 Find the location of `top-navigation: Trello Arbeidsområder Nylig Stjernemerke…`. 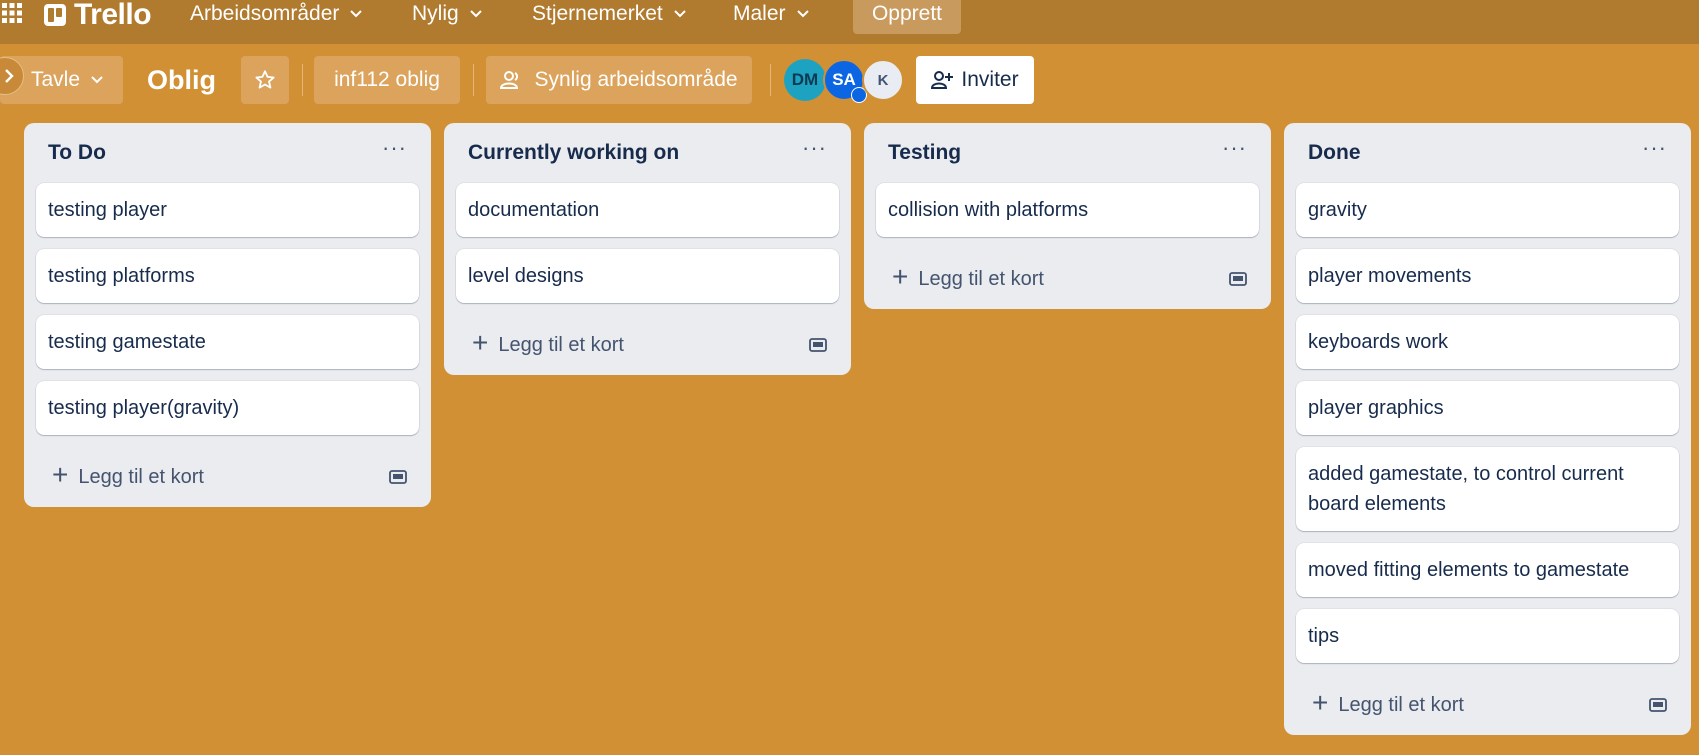

top-navigation: Trello Arbeidsområder Nylig Stjernemerke… is located at coordinates (849, 22).